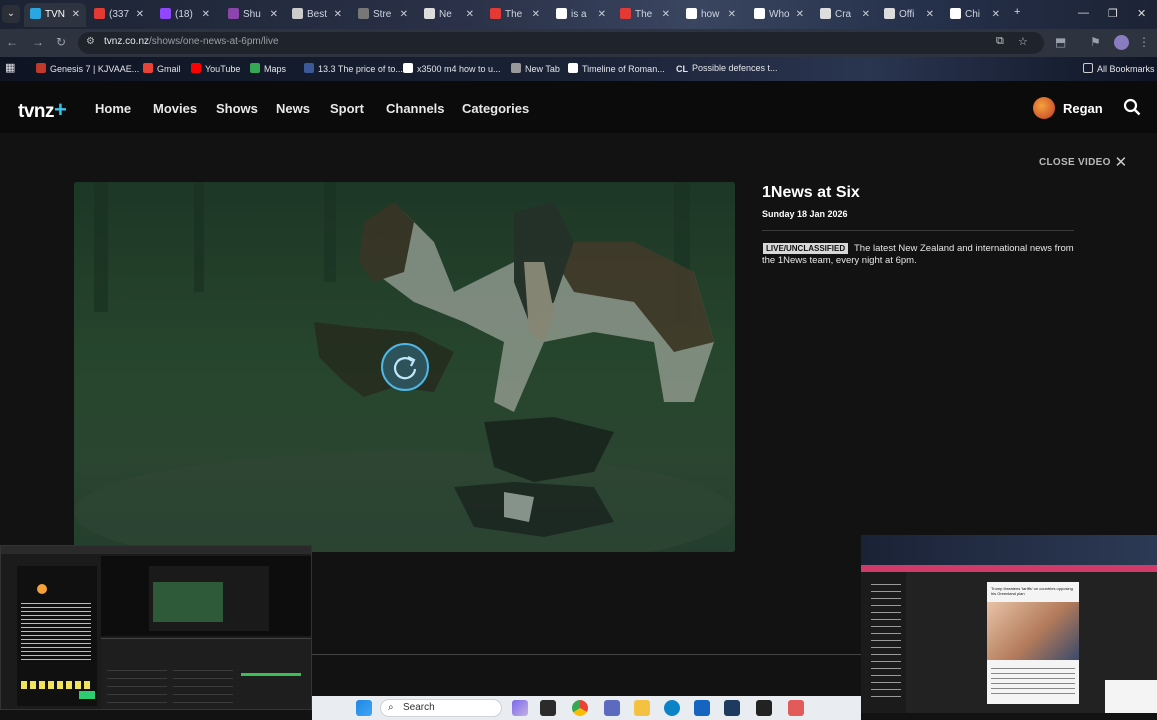  I want to click on forward-icon: →, so click(38, 42).